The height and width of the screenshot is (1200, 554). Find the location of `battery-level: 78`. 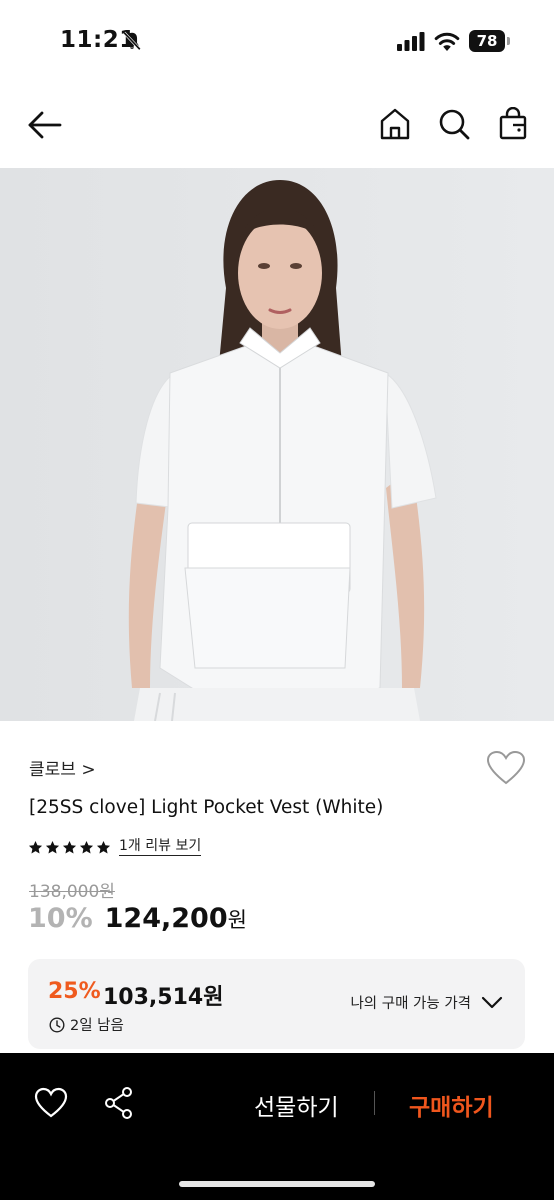

battery-level: 78 is located at coordinates (487, 41).